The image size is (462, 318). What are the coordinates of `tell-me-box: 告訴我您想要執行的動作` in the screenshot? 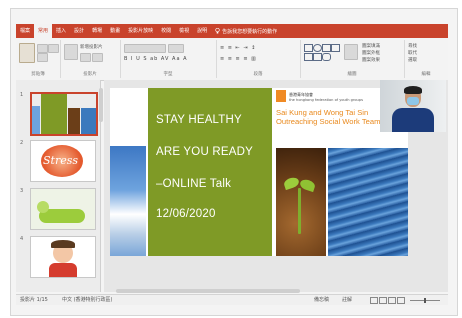 It's located at (246, 31).